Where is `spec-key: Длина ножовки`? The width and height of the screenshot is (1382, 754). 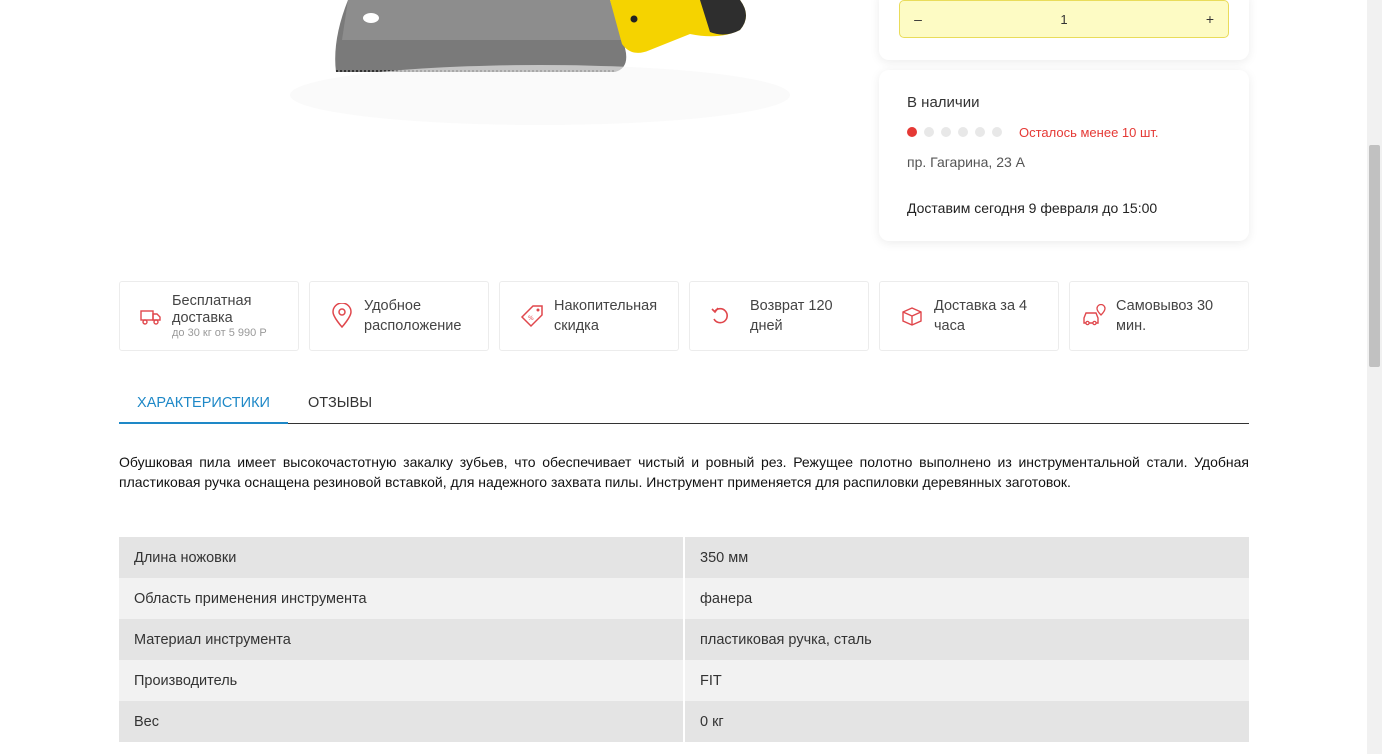
spec-key: Длина ножовки is located at coordinates (402, 557).